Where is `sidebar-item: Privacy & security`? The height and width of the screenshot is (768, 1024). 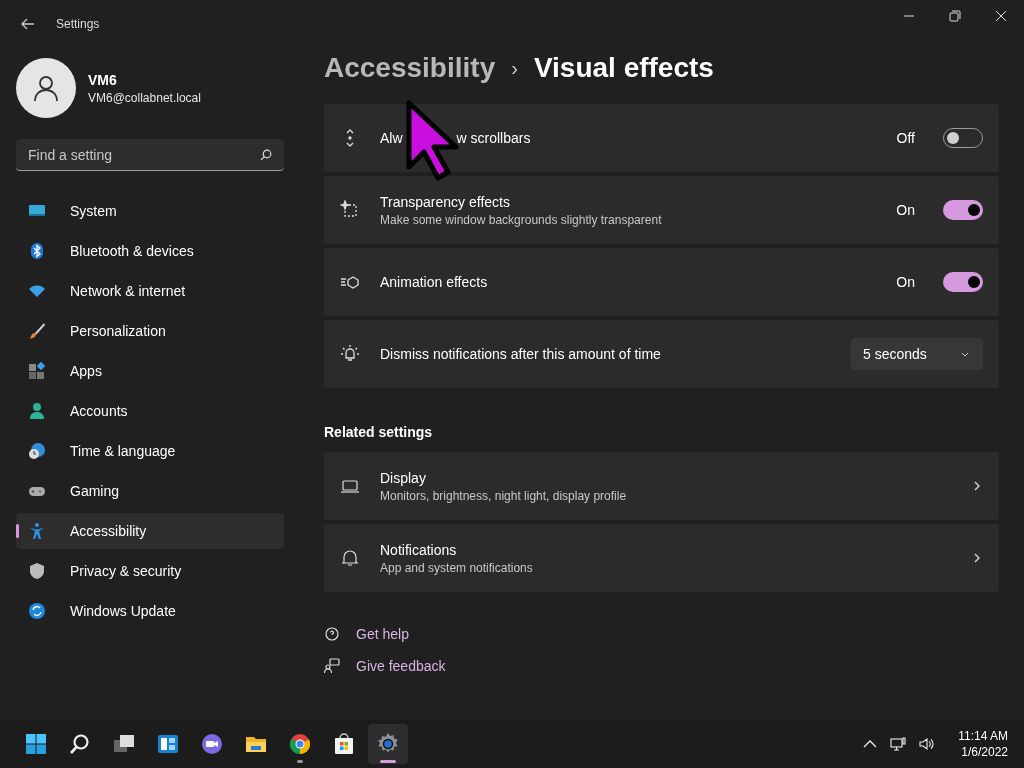 sidebar-item: Privacy & security is located at coordinates (150, 571).